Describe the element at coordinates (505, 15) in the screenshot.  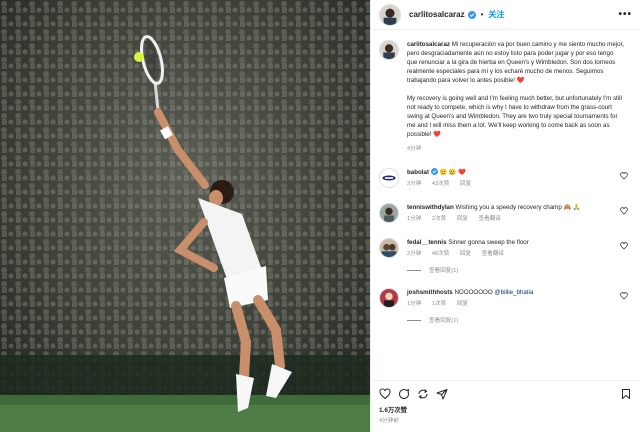
I see `post-header: carlitosalcaraz • 关注 •••` at that location.